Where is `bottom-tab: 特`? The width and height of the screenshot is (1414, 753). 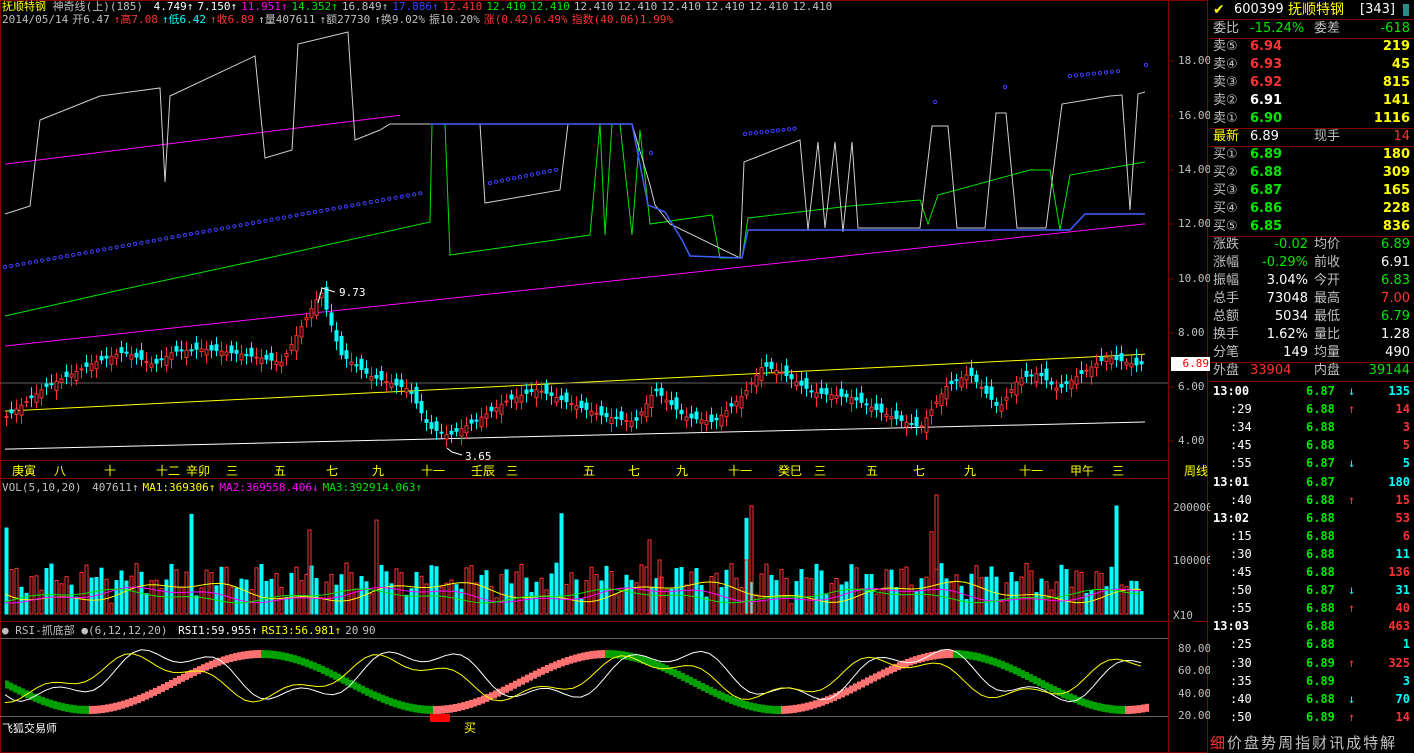
bottom-tab: 特 is located at coordinates (1370, 743).